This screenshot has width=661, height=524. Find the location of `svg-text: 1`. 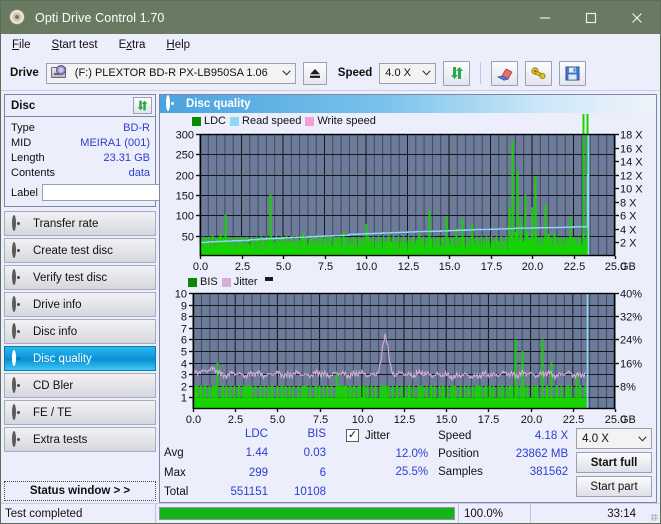

svg-text: 1 is located at coordinates (184, 399).